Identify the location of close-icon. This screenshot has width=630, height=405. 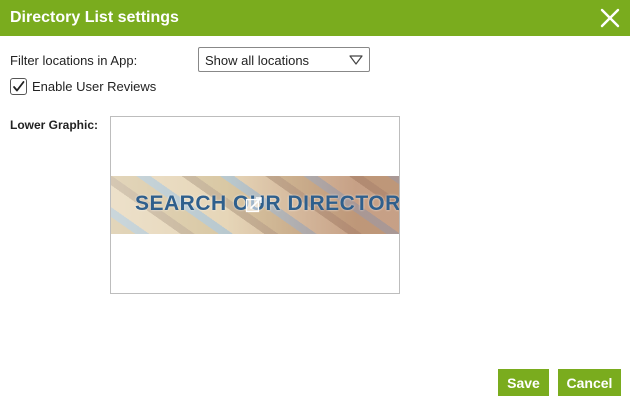
(610, 18).